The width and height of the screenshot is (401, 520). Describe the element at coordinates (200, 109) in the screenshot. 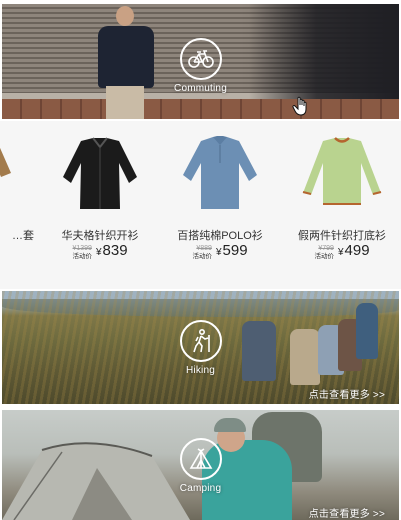

I see `brick-wall` at that location.